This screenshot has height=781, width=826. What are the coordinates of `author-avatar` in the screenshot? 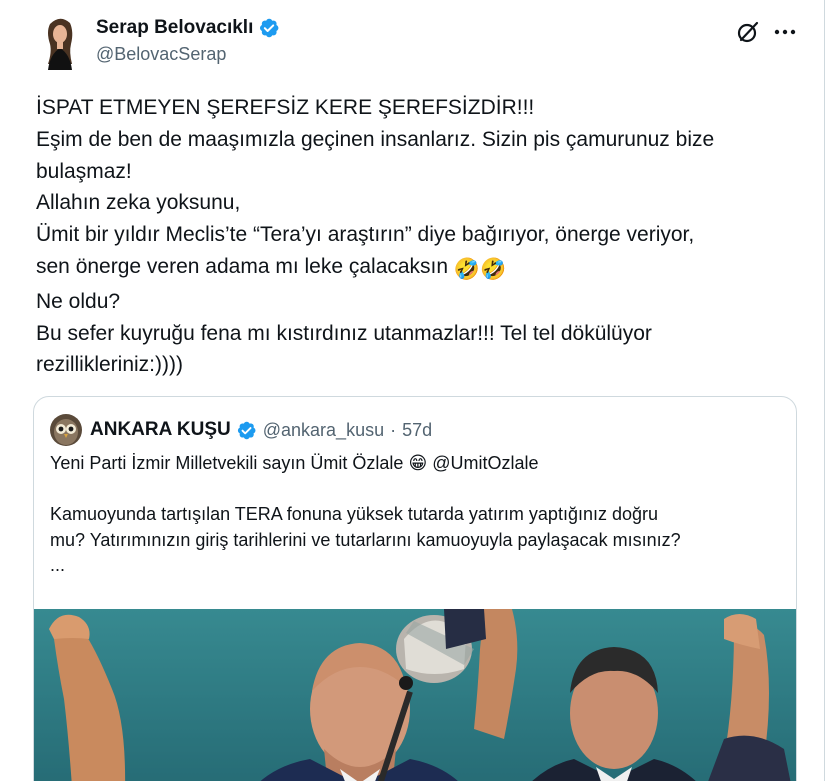 It's located at (60, 42).